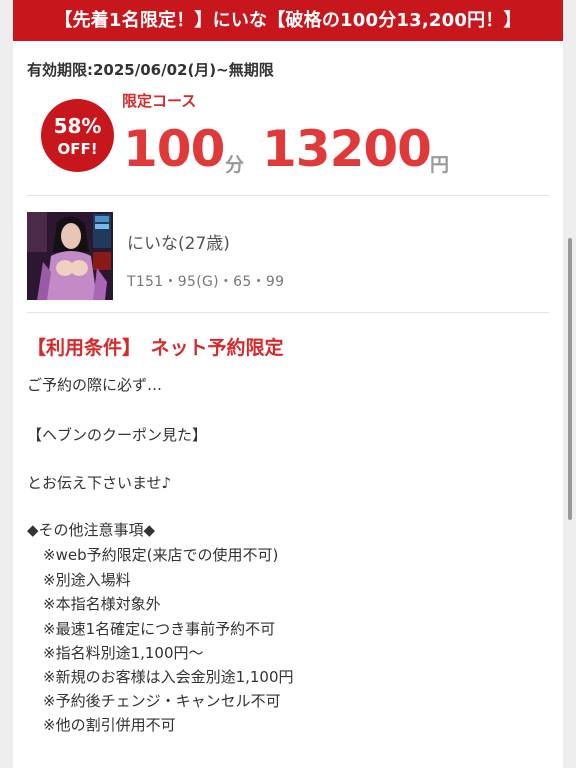 The image size is (576, 768). I want to click on discount-badge: 58% OFF!, so click(77, 135).